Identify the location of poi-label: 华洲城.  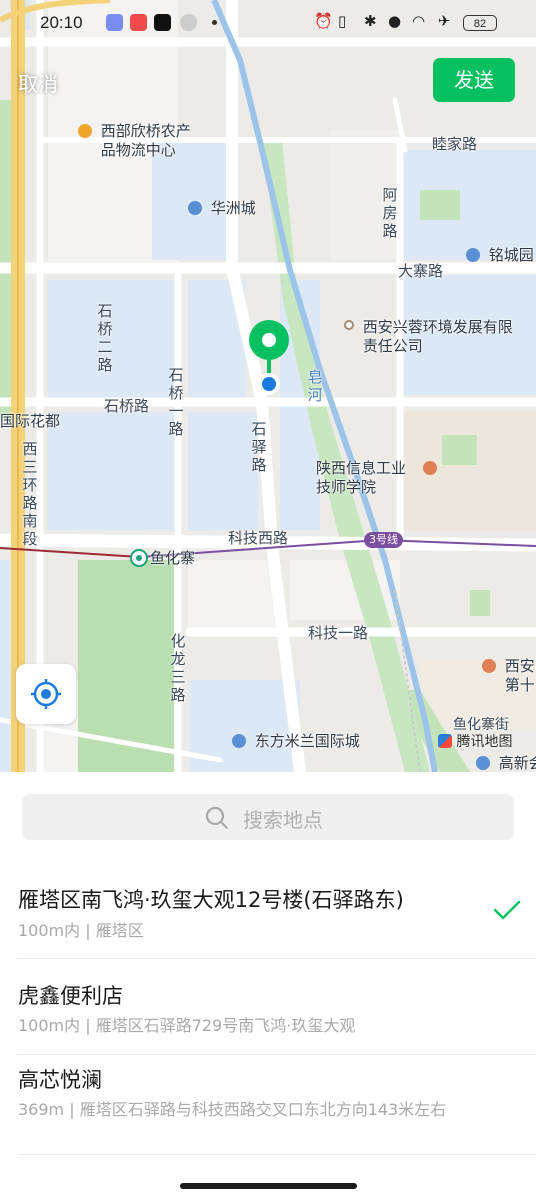
(233, 208).